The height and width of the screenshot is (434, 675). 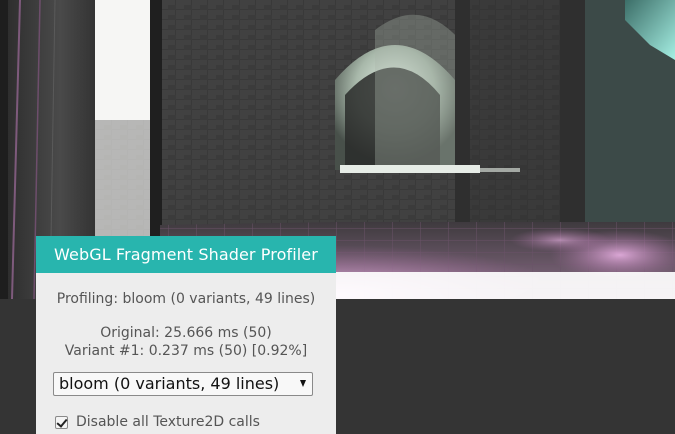 I want to click on disable-texture-checkbox, so click(x=61, y=422).